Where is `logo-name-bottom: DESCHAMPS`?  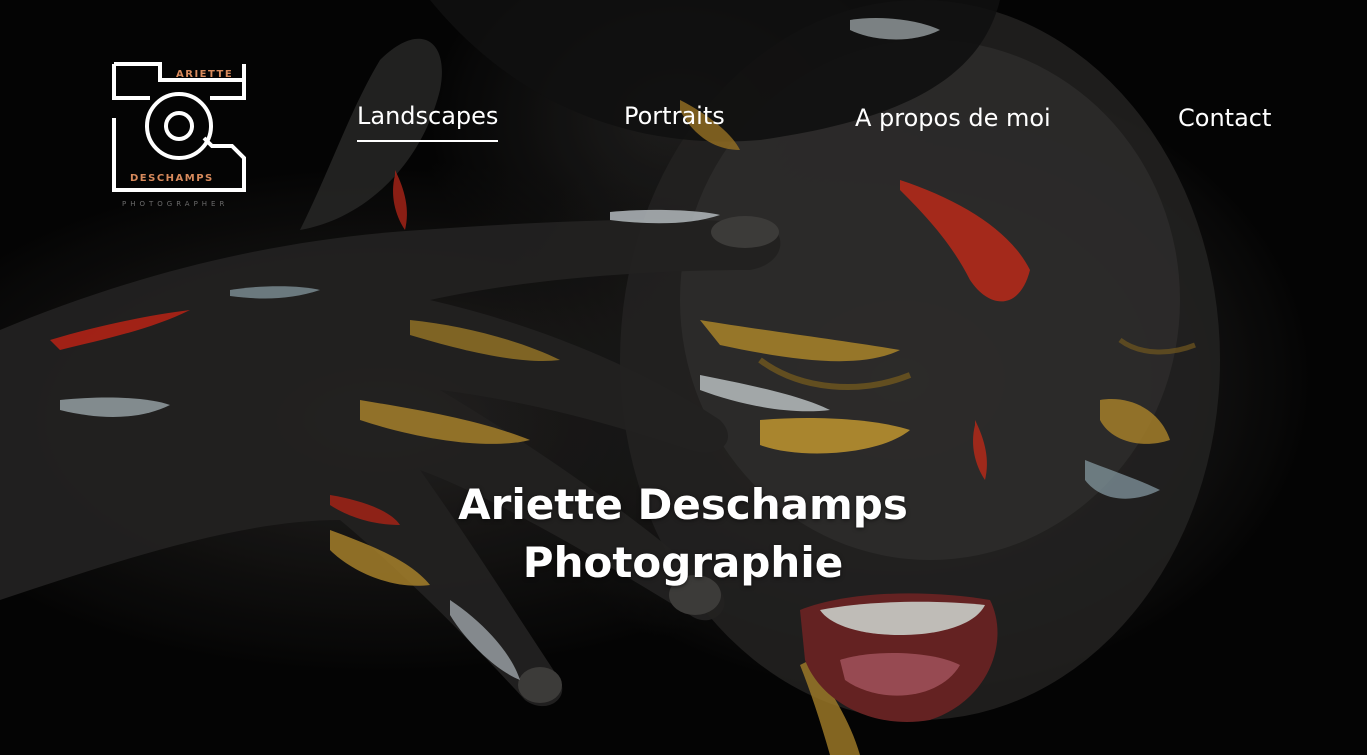
logo-name-bottom: DESCHAMPS is located at coordinates (172, 178).